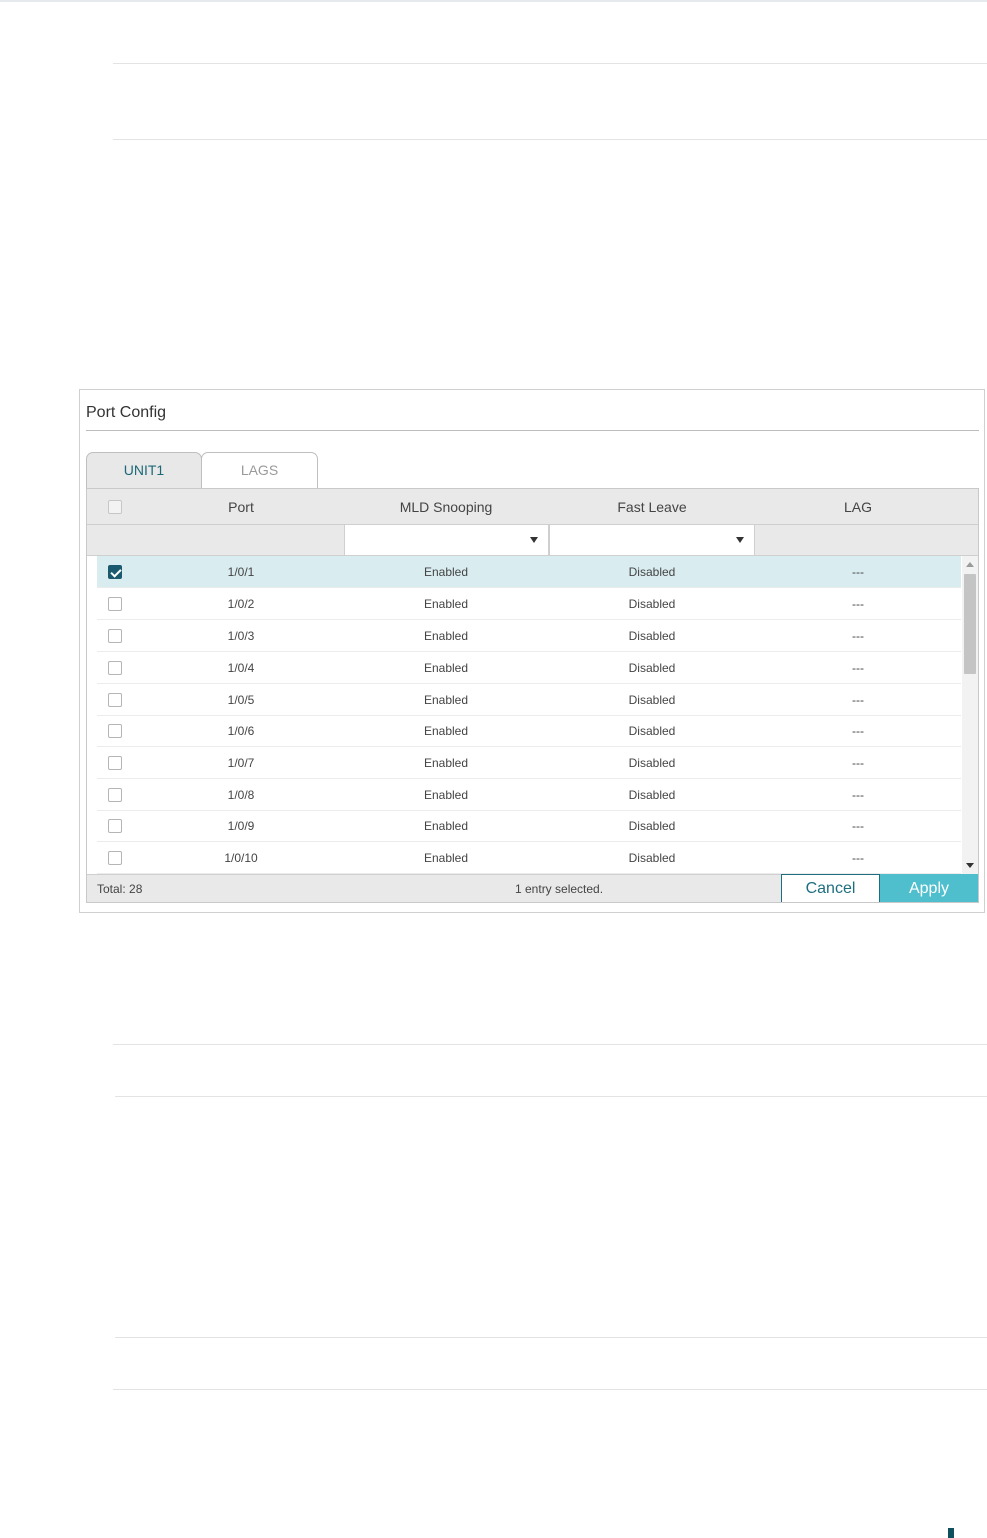  Describe the element at coordinates (529, 668) in the screenshot. I see `table-row: 1/0/4 Enabled Disabled ---` at that location.